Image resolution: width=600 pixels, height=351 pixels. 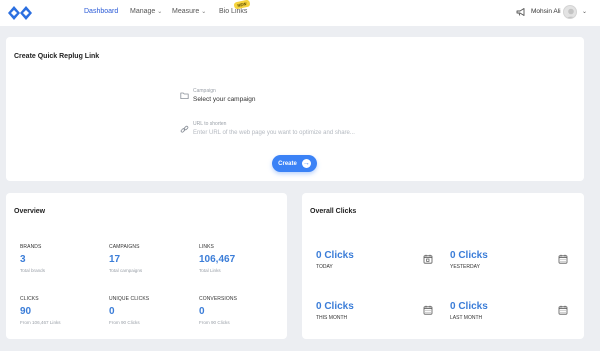 I want to click on campaign-select: Select your campaign, so click(x=224, y=99).